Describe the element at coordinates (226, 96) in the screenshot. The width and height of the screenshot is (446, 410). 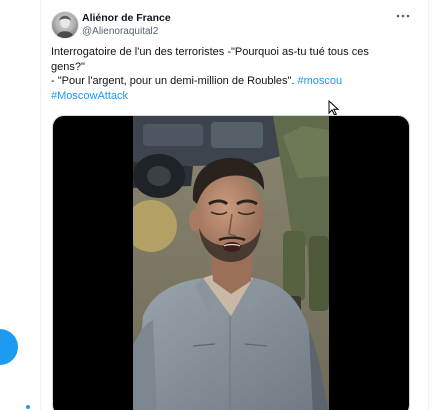
I see `tweet-text-line: #MoscowAttack` at that location.